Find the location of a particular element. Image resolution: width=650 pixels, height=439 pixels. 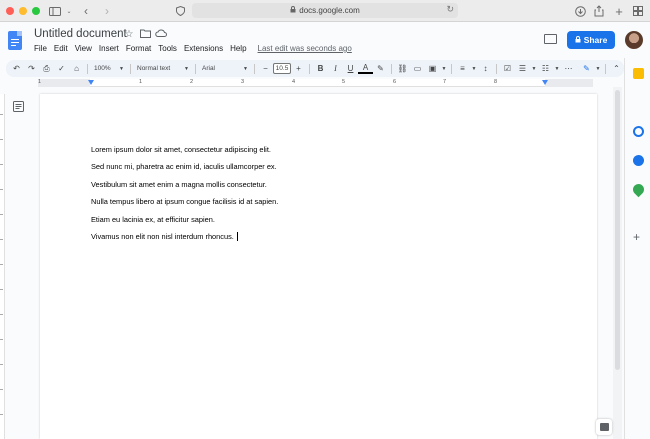

italic-button: I is located at coordinates (335, 68).